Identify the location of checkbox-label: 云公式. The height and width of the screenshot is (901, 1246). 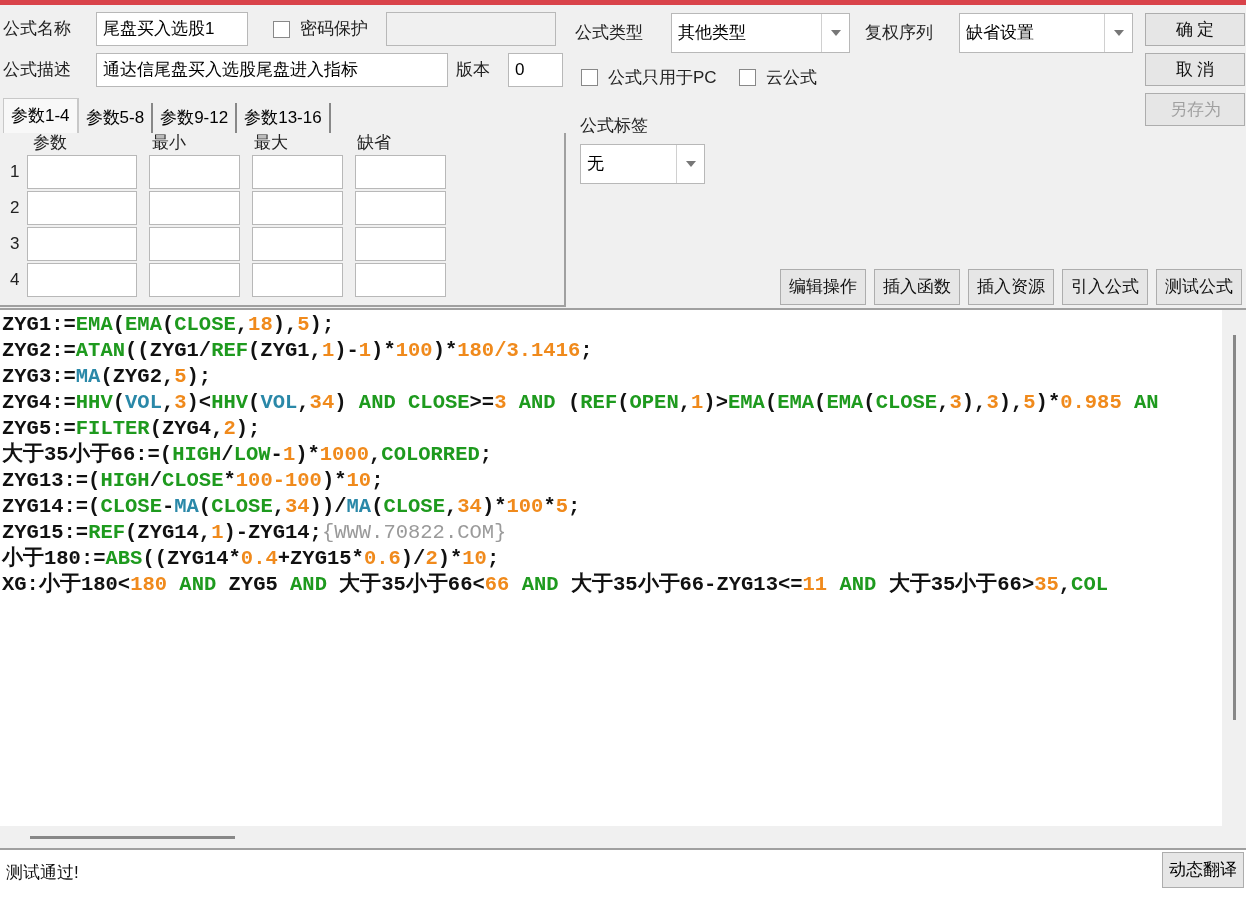
(791, 78).